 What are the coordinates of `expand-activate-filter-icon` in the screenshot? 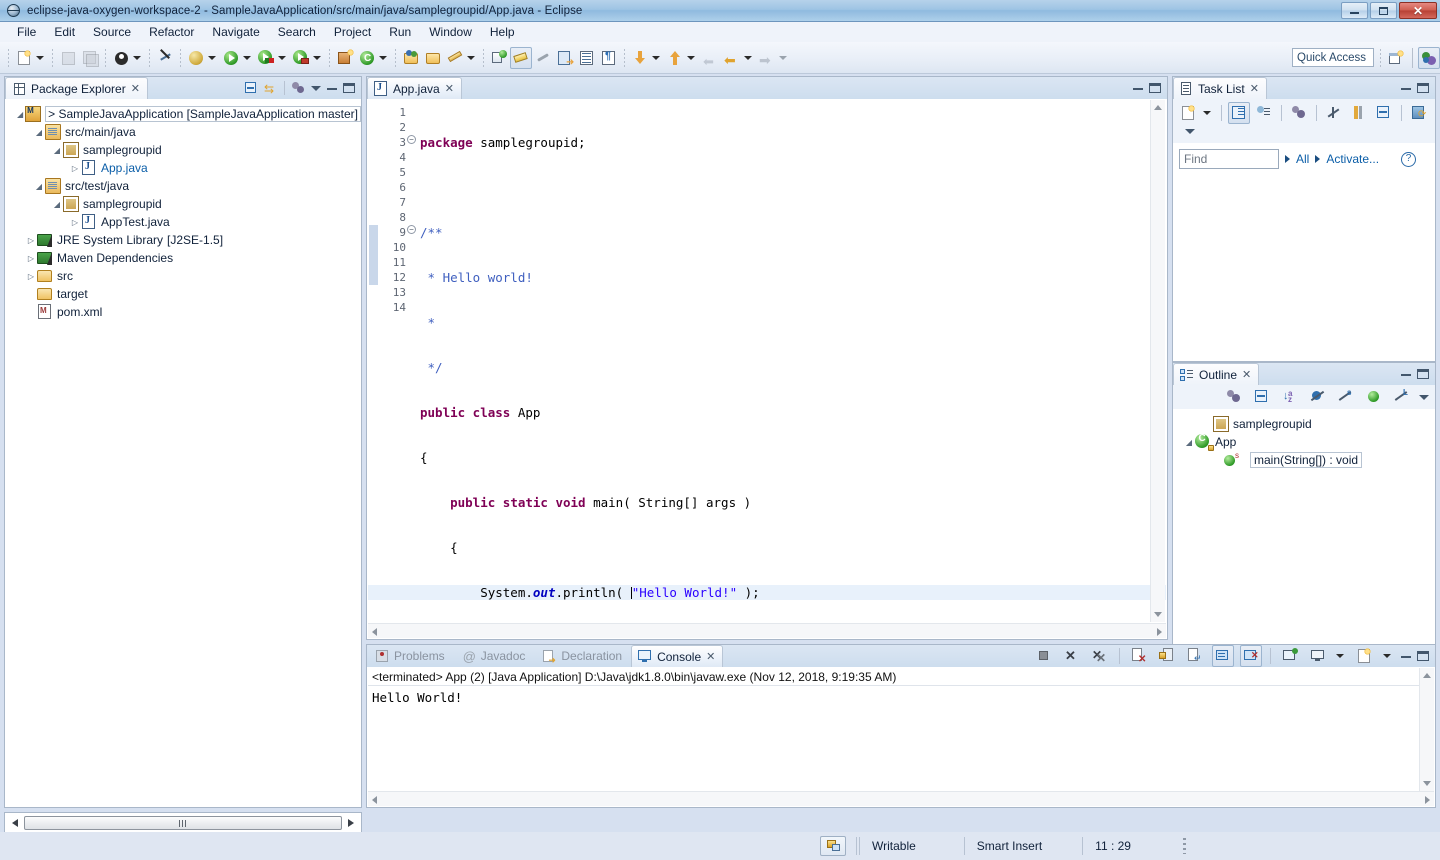 It's located at (1318, 159).